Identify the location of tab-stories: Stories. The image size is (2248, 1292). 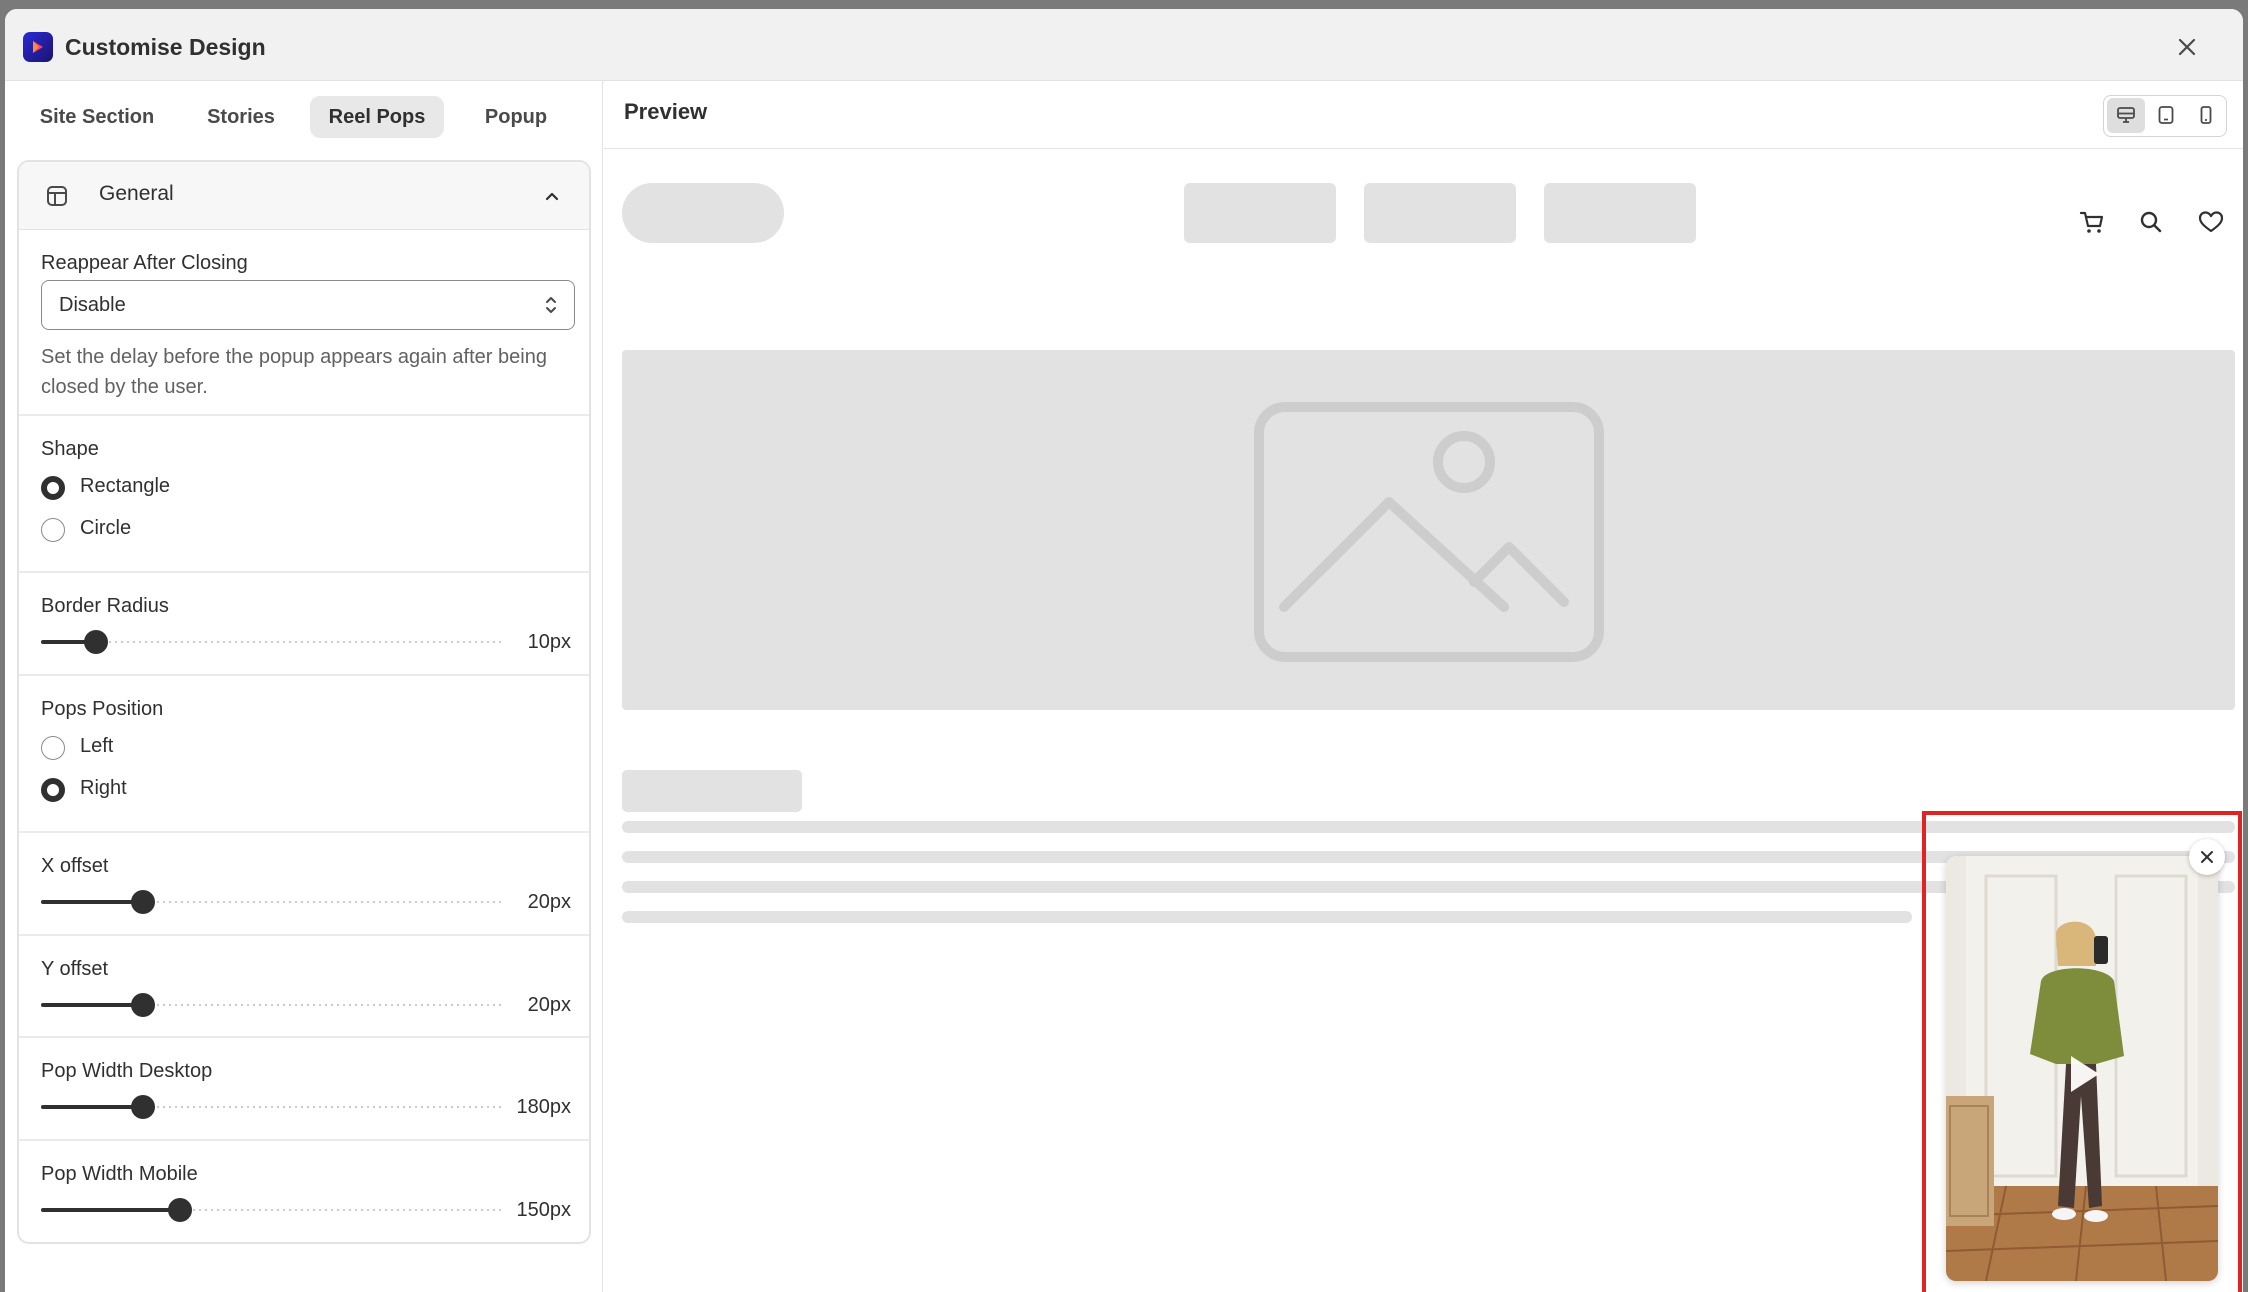
(241, 117).